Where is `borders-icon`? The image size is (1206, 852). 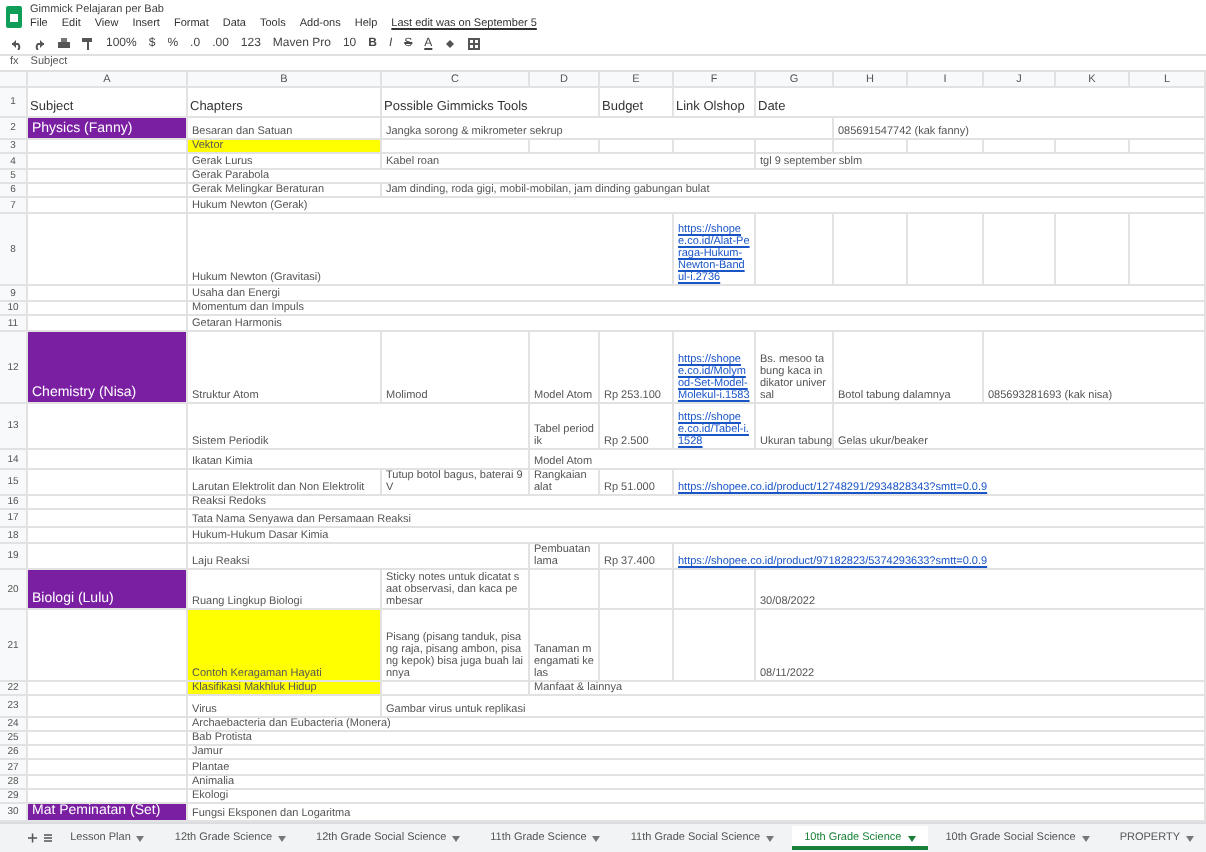 borders-icon is located at coordinates (474, 44).